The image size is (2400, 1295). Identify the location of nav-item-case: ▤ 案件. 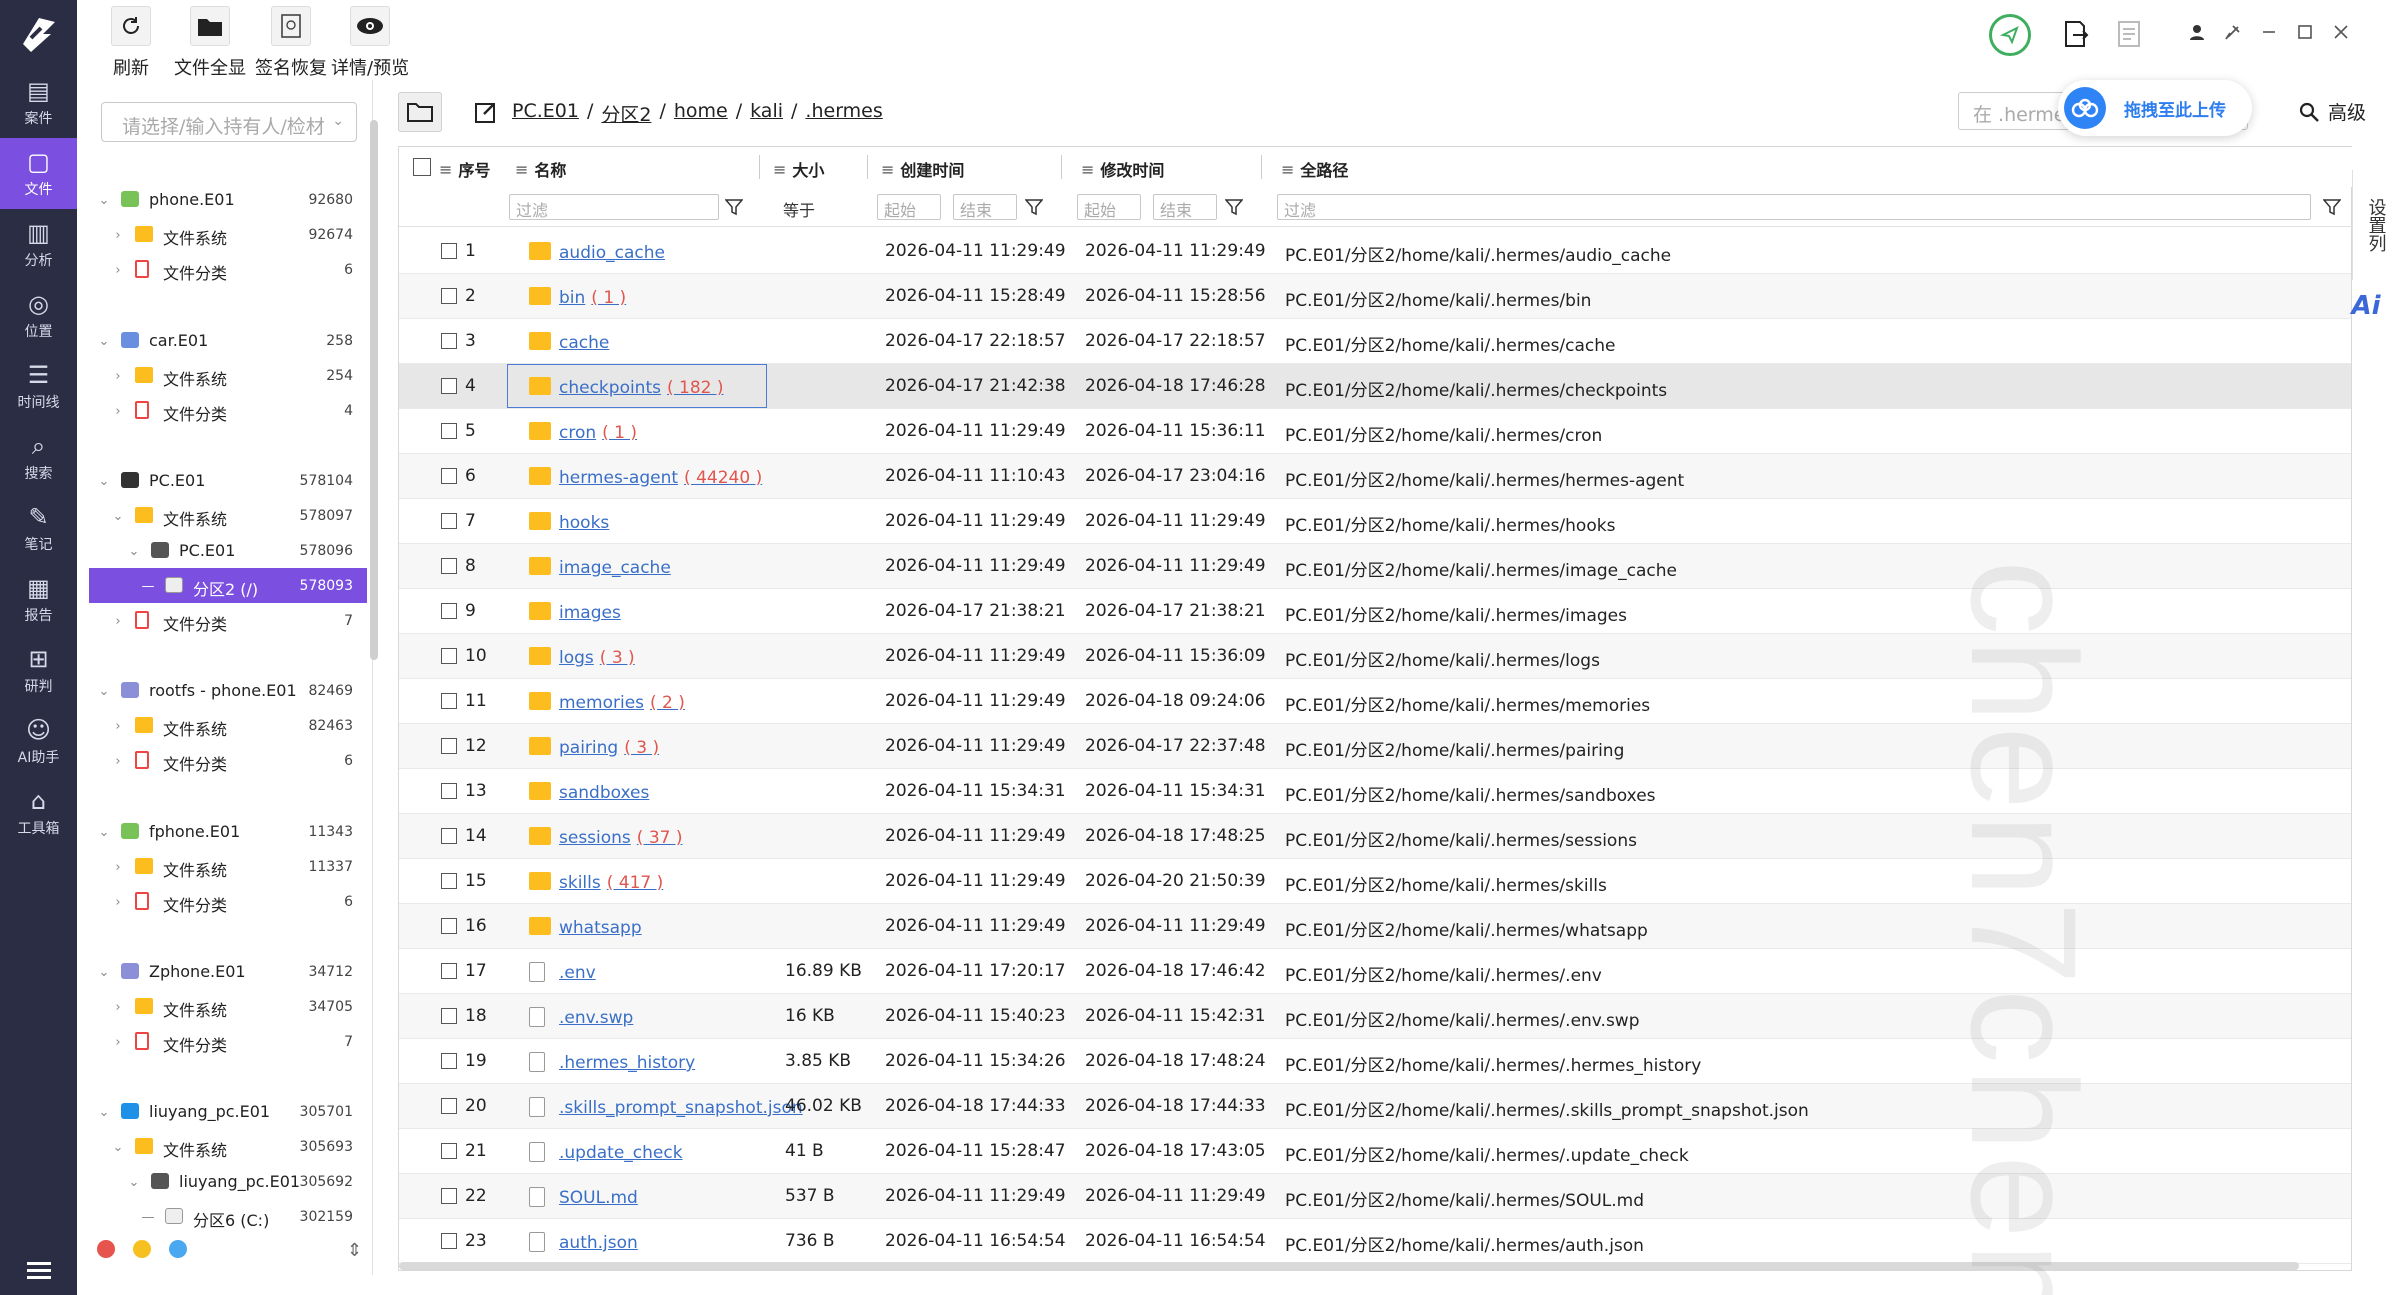
(38, 102).